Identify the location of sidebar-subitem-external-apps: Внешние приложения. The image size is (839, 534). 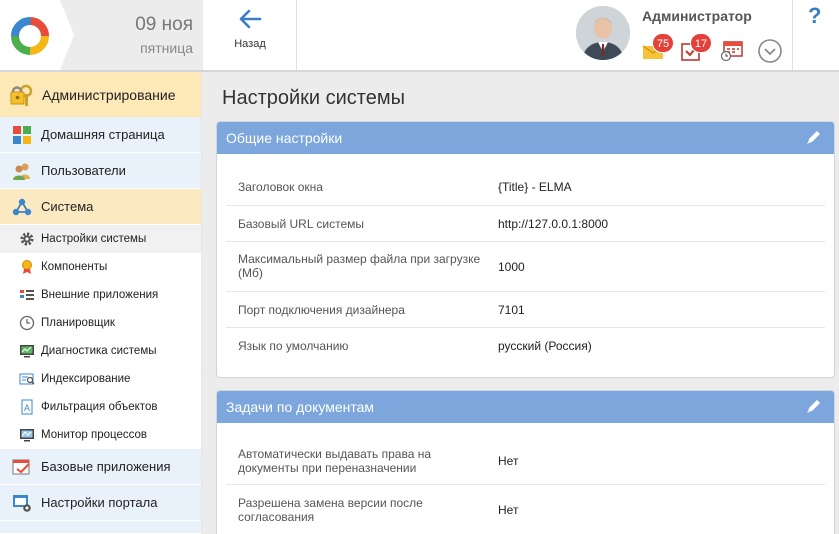
(100, 295).